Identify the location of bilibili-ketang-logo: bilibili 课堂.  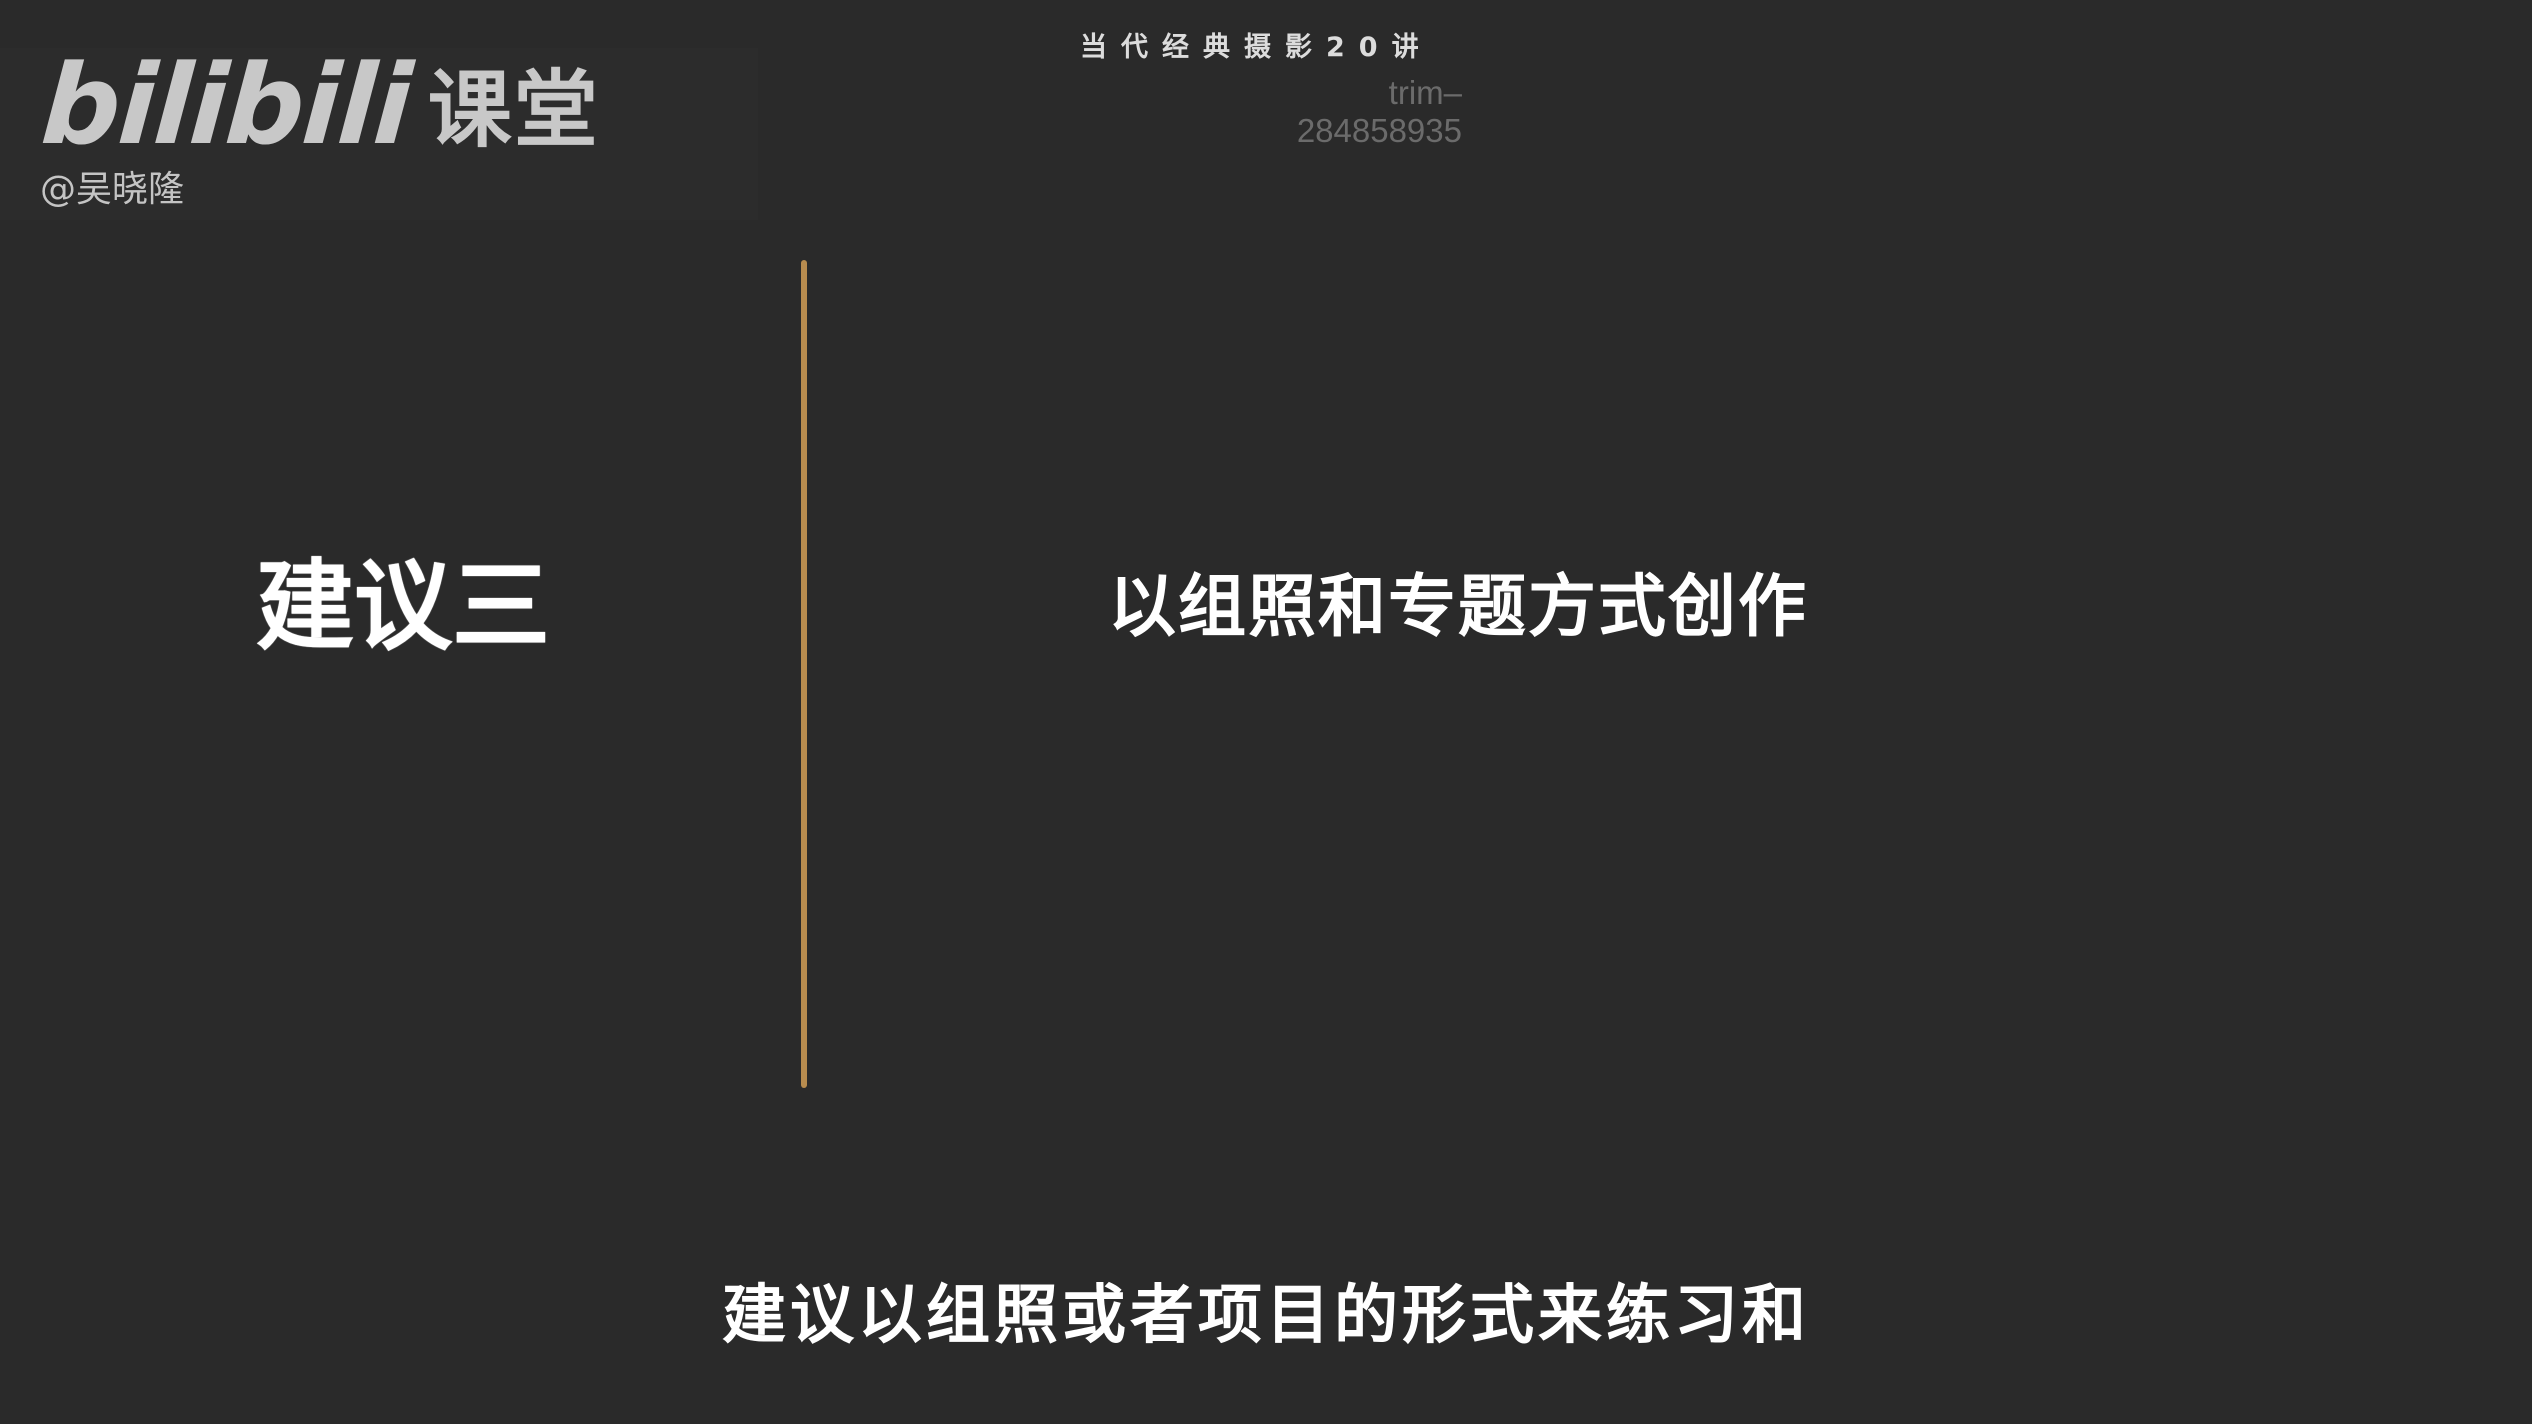
(319, 105).